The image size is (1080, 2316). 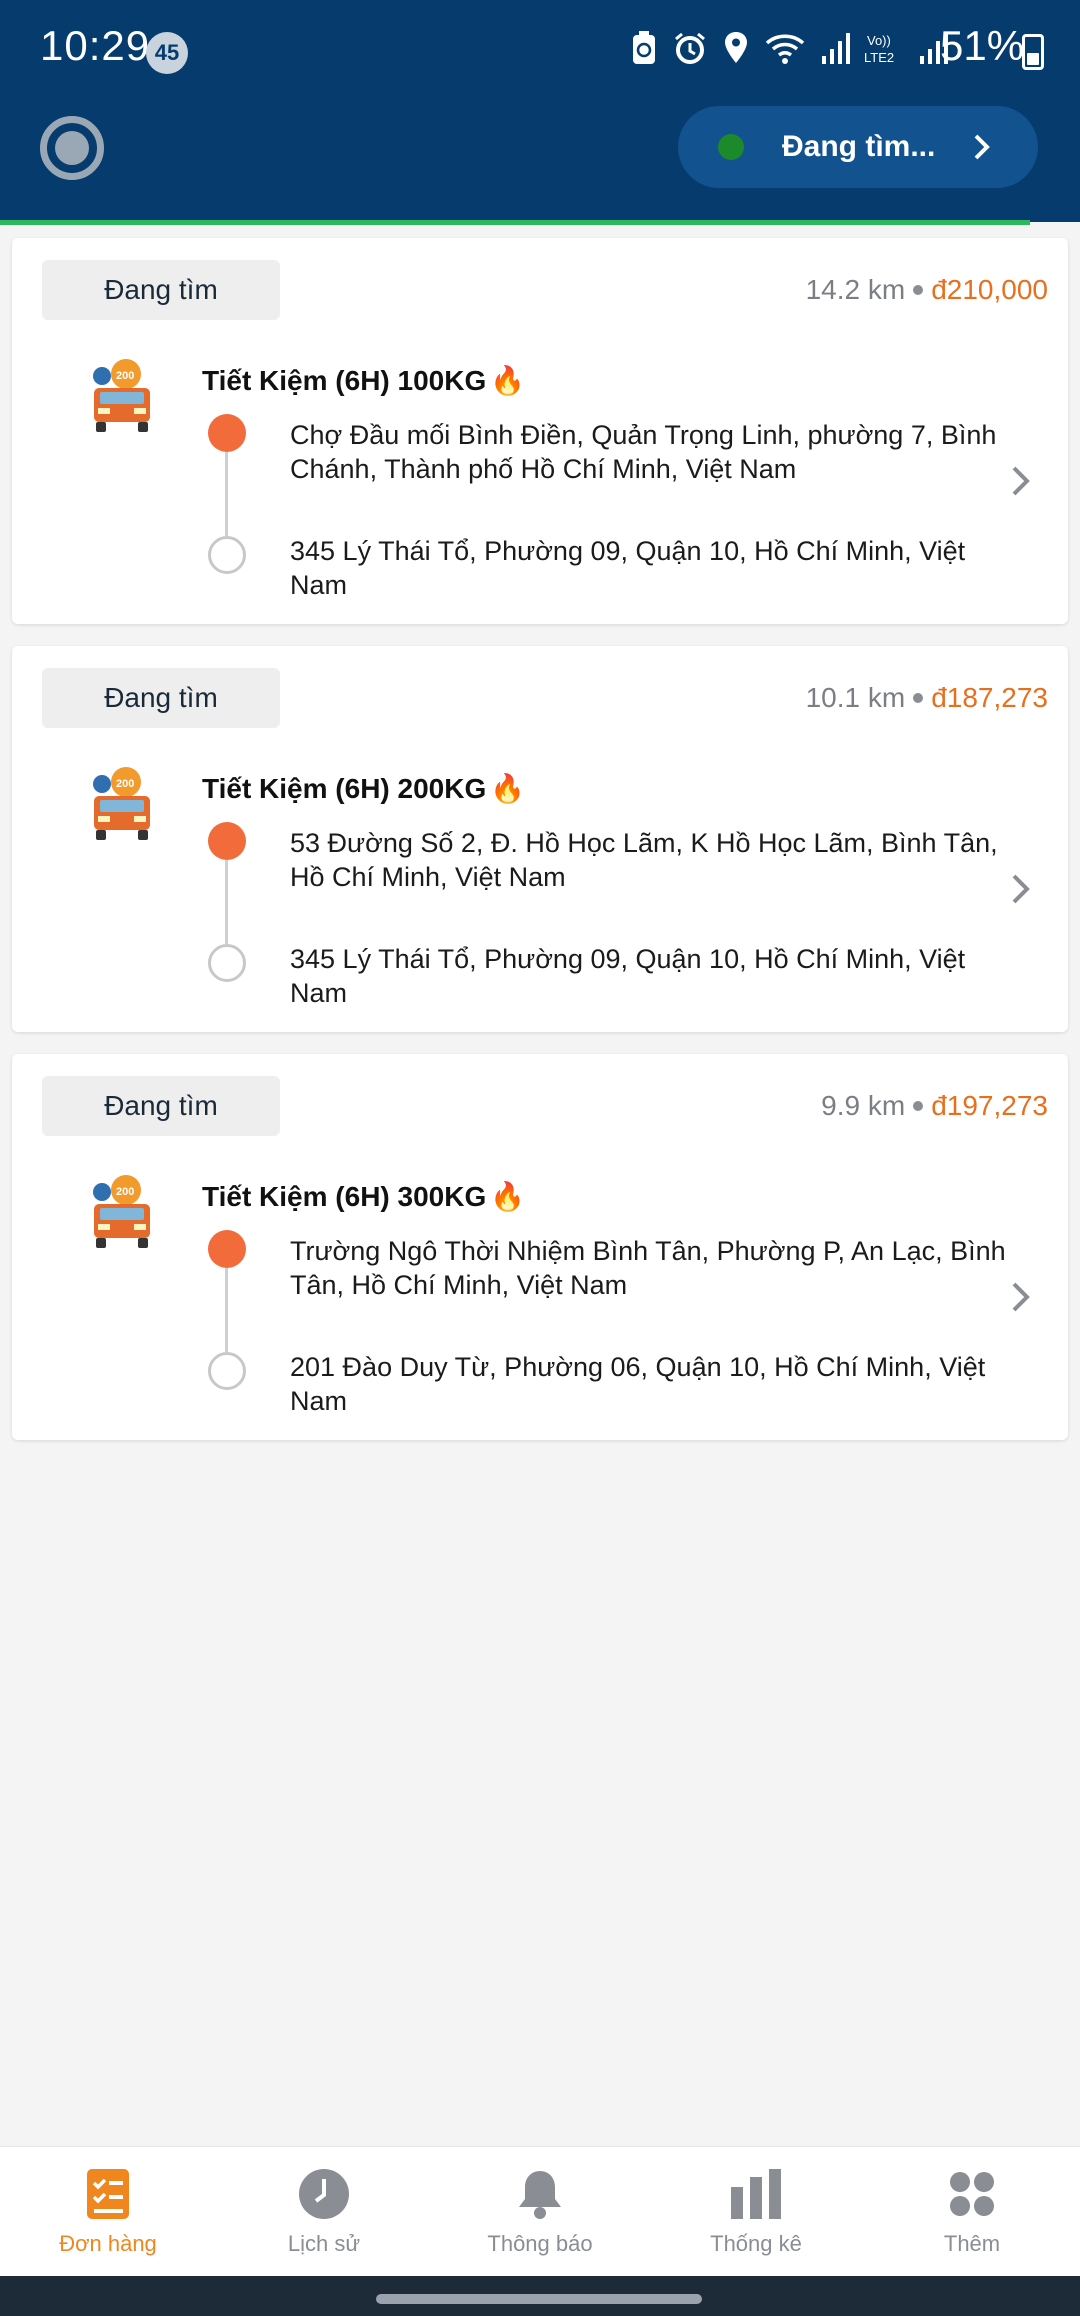 I want to click on online-toggle, so click(x=72, y=148).